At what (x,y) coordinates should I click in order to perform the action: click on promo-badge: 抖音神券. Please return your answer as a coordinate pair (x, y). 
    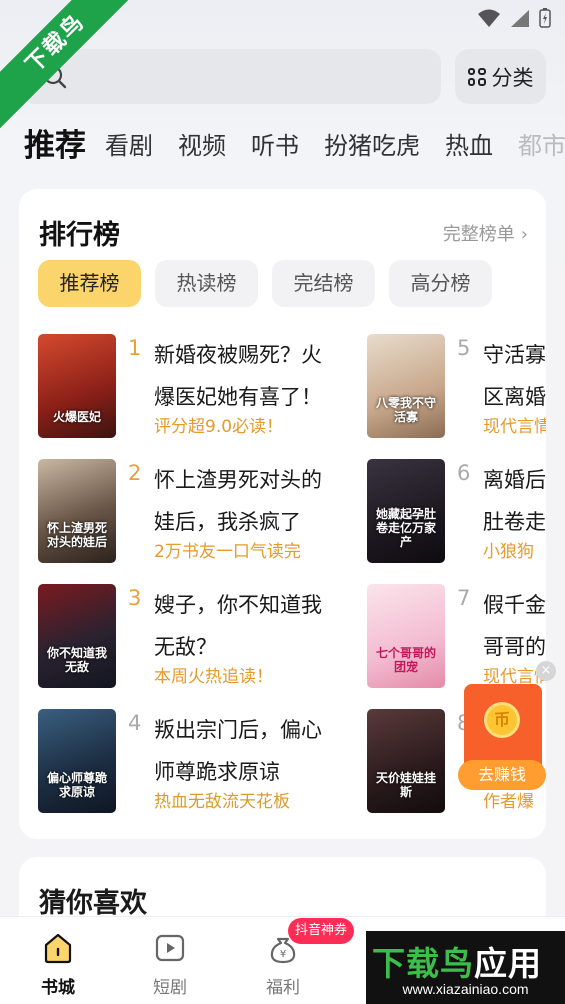
    Looking at the image, I should click on (321, 931).